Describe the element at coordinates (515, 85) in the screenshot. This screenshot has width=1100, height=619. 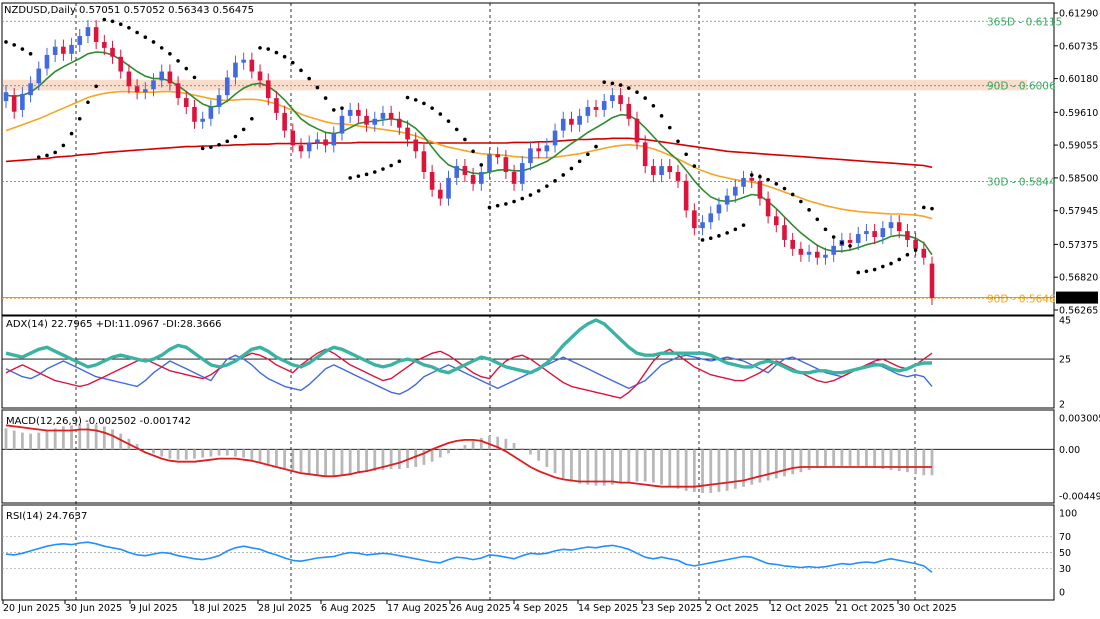
I see `resistance-zone` at that location.